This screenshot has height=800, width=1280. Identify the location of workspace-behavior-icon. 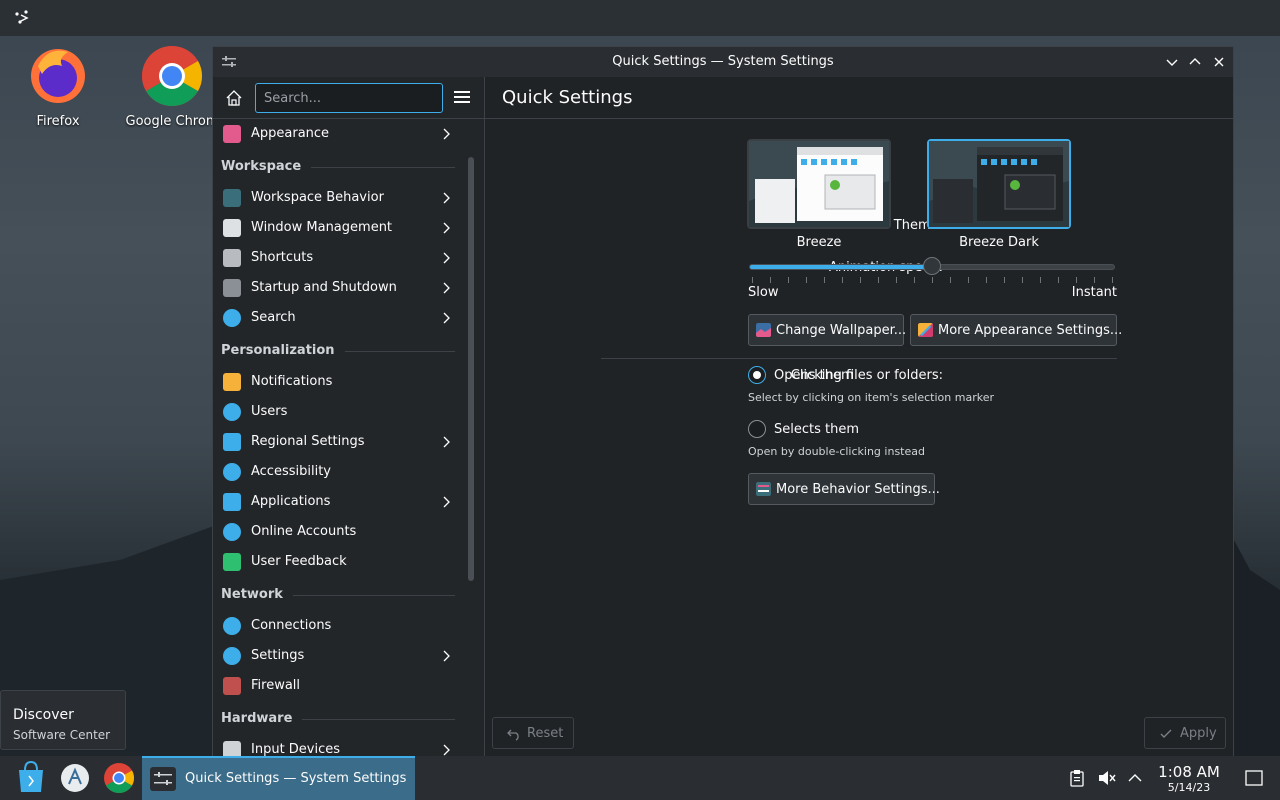
(763, 489).